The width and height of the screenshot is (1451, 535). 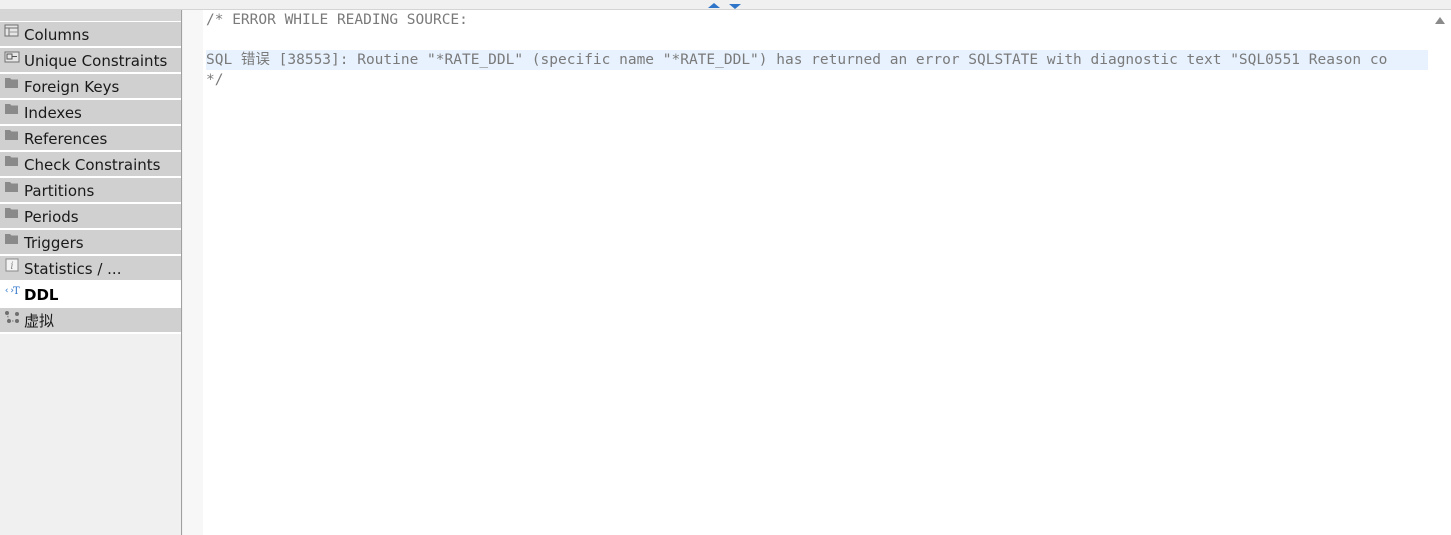 I want to click on tab-ddl: ‹› T DDL, so click(x=90, y=295).